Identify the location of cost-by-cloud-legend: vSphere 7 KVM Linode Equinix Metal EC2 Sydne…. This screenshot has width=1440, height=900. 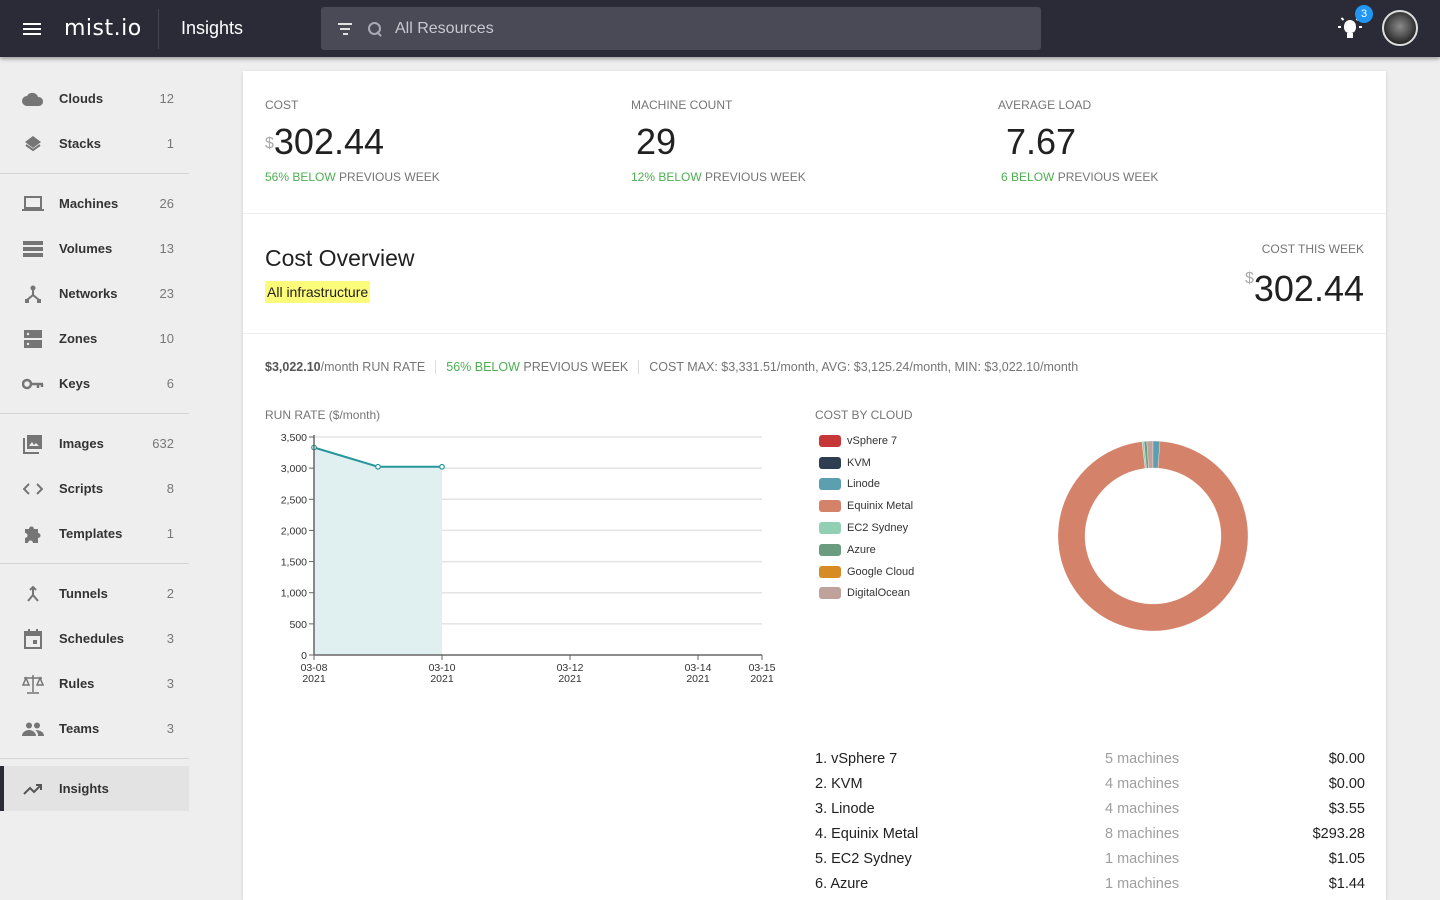
(866, 517).